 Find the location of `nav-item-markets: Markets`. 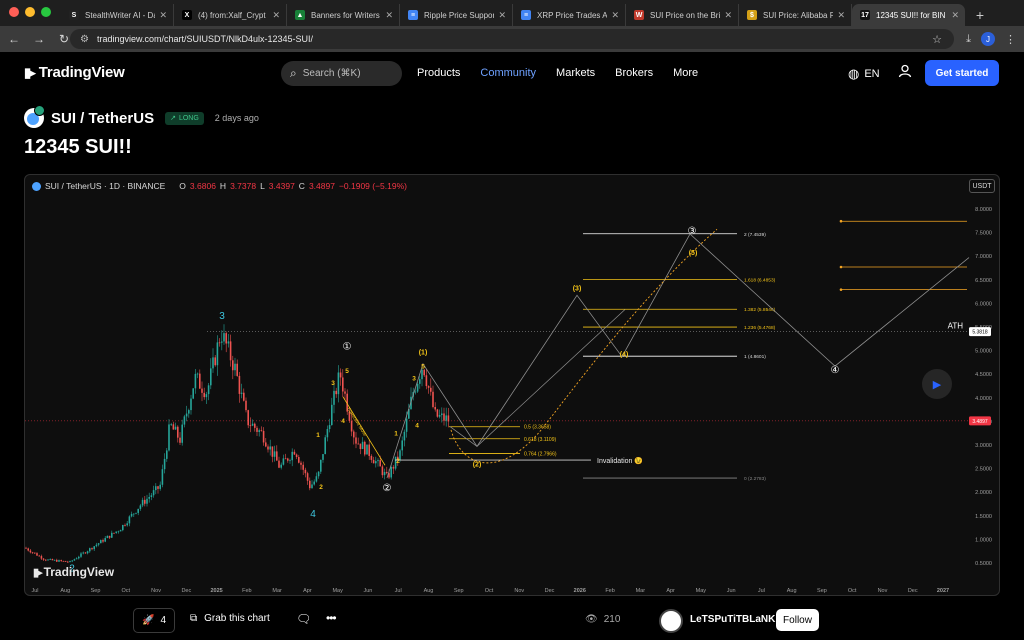

nav-item-markets: Markets is located at coordinates (575, 73).